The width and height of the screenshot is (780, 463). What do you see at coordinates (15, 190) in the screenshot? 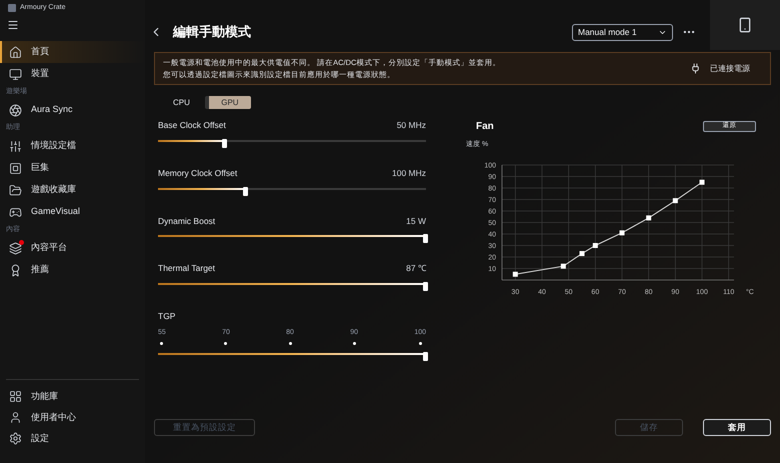
I see `folder-icon` at bounding box center [15, 190].